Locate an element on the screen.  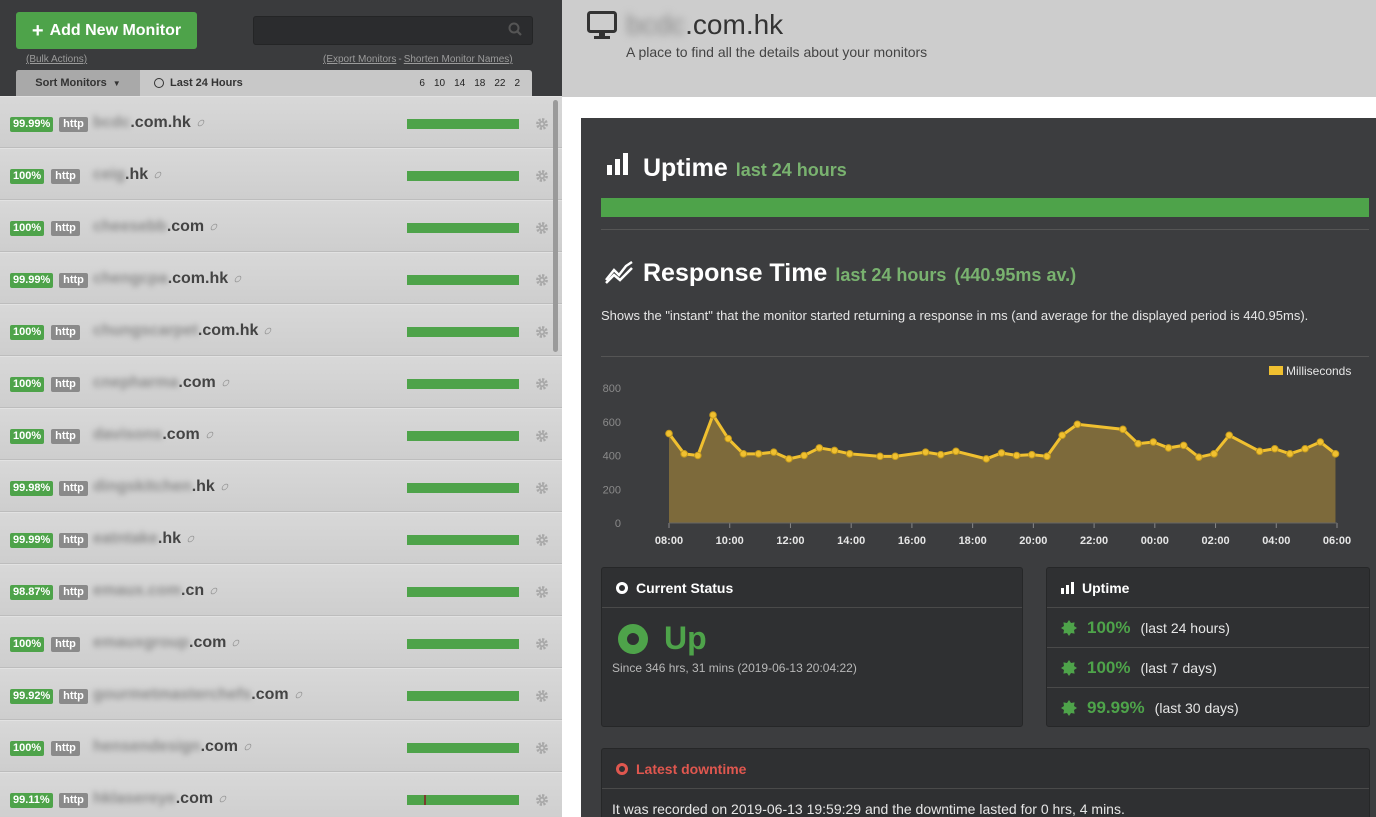
time-range-tab: Last 24 Hours is located at coordinates (265, 83).